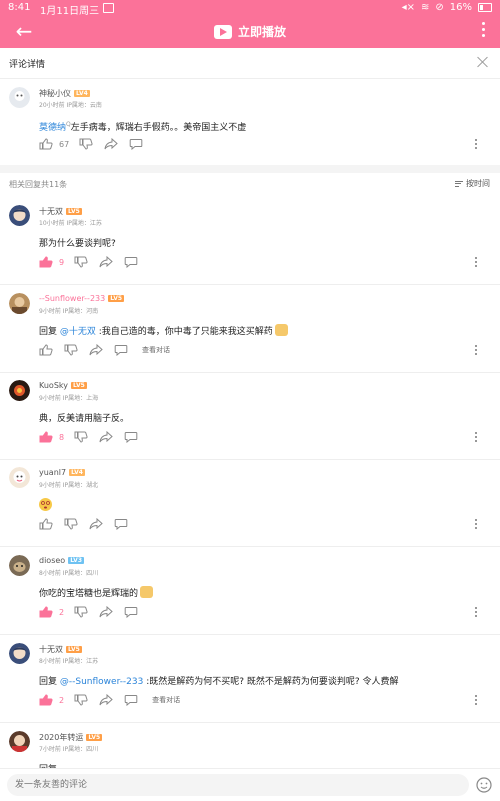 This screenshot has height=801, width=500. Describe the element at coordinates (478, 183) in the screenshot. I see `sort-label: 按时间` at that location.